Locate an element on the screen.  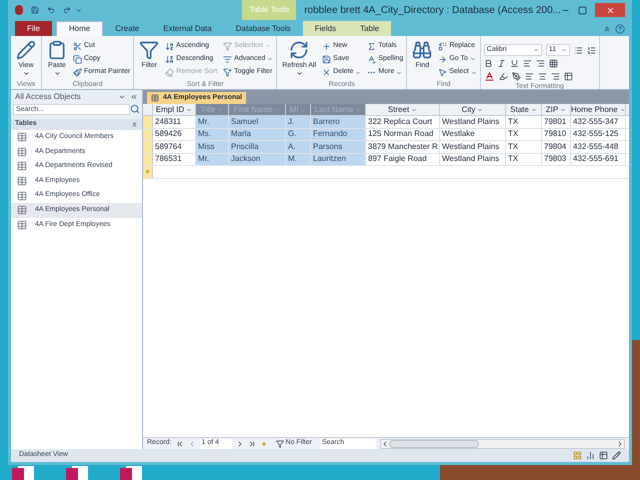
highlight-icon is located at coordinates (503, 76).